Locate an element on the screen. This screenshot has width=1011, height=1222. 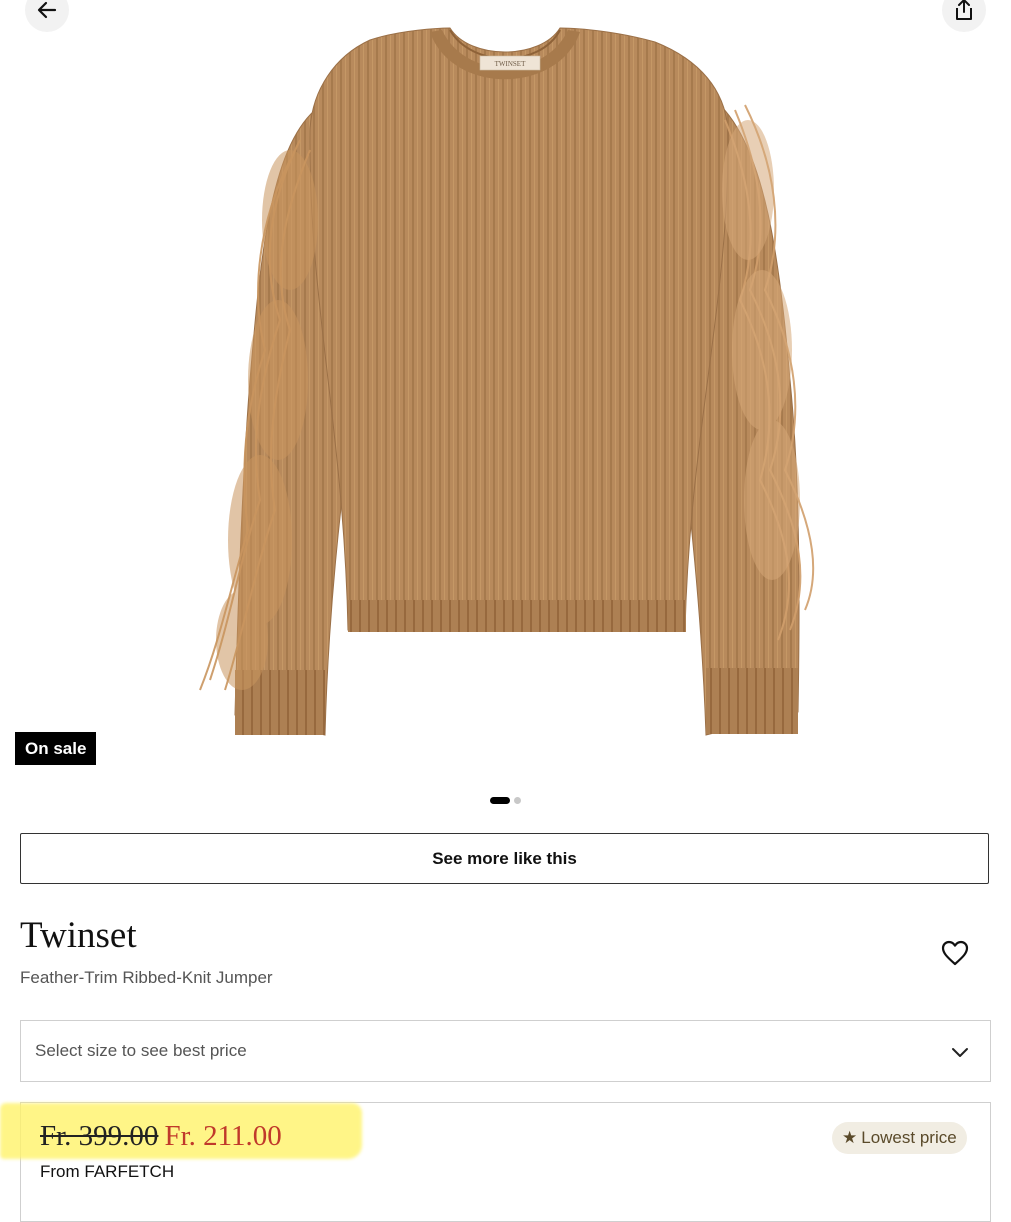
see-more-label: See more like this is located at coordinates (504, 858).